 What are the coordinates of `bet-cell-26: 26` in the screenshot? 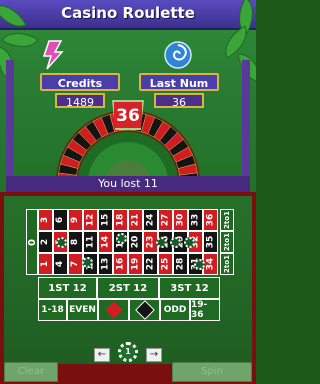 It's located at (165, 242).